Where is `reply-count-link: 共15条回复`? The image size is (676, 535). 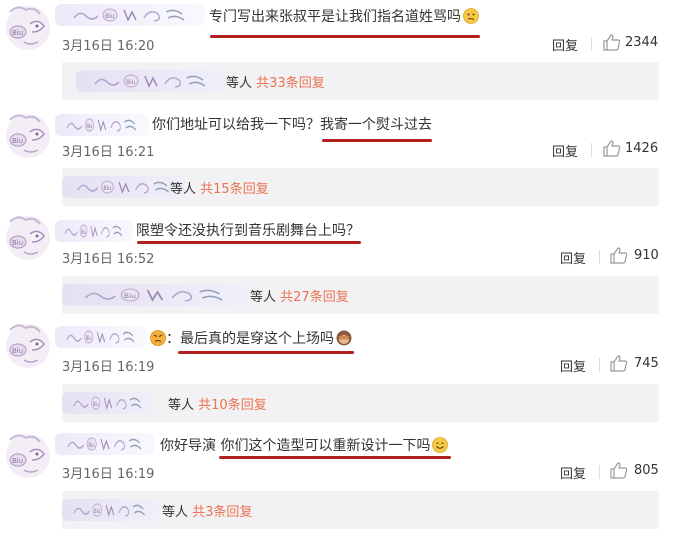 reply-count-link: 共15条回复 is located at coordinates (234, 189).